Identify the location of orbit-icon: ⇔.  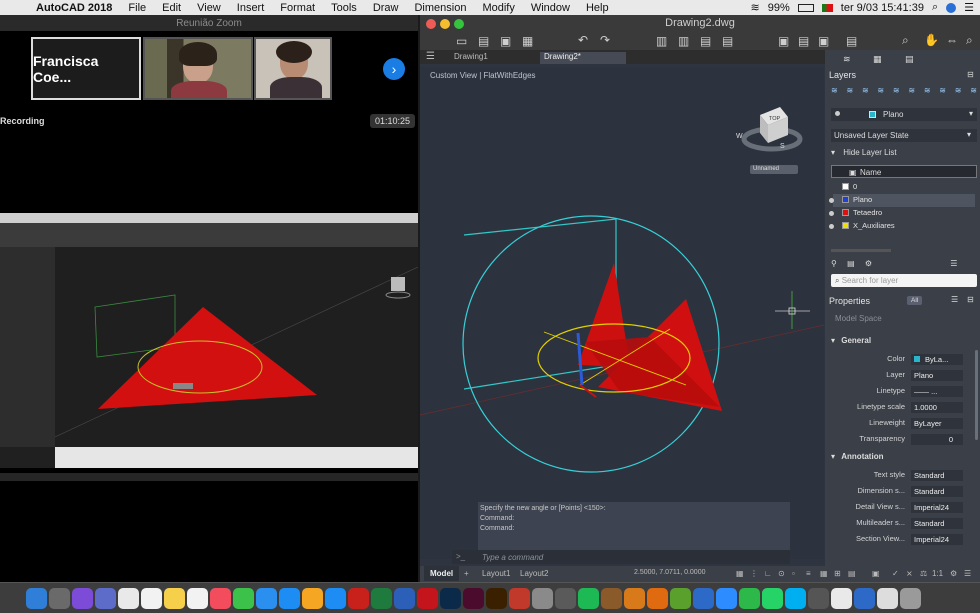
(952, 40).